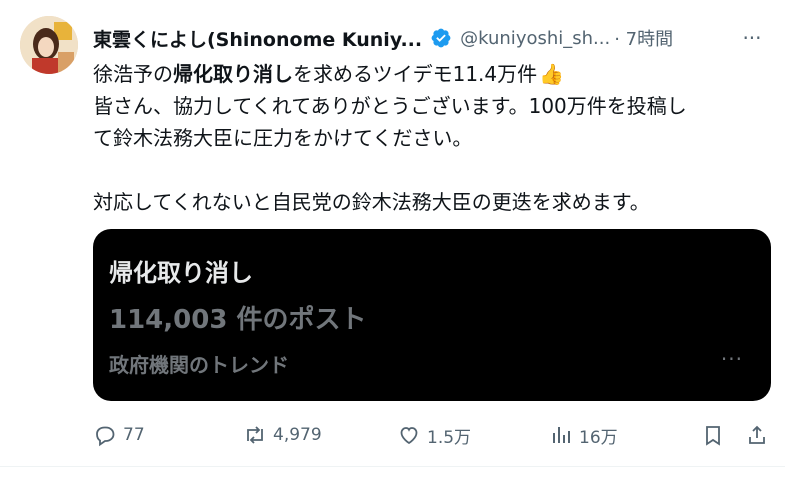 The height and width of the screenshot is (478, 785). Describe the element at coordinates (752, 38) in the screenshot. I see `more-icon: ···` at that location.